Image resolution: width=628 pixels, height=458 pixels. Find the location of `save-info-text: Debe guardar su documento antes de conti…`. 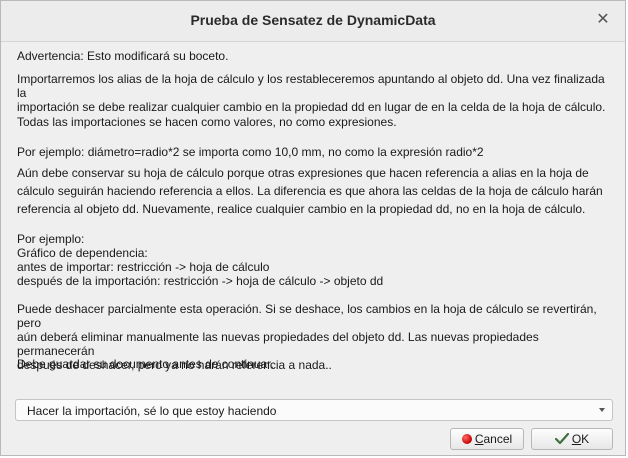

save-info-text: Debe guardar su documento antes de conti… is located at coordinates (145, 364).